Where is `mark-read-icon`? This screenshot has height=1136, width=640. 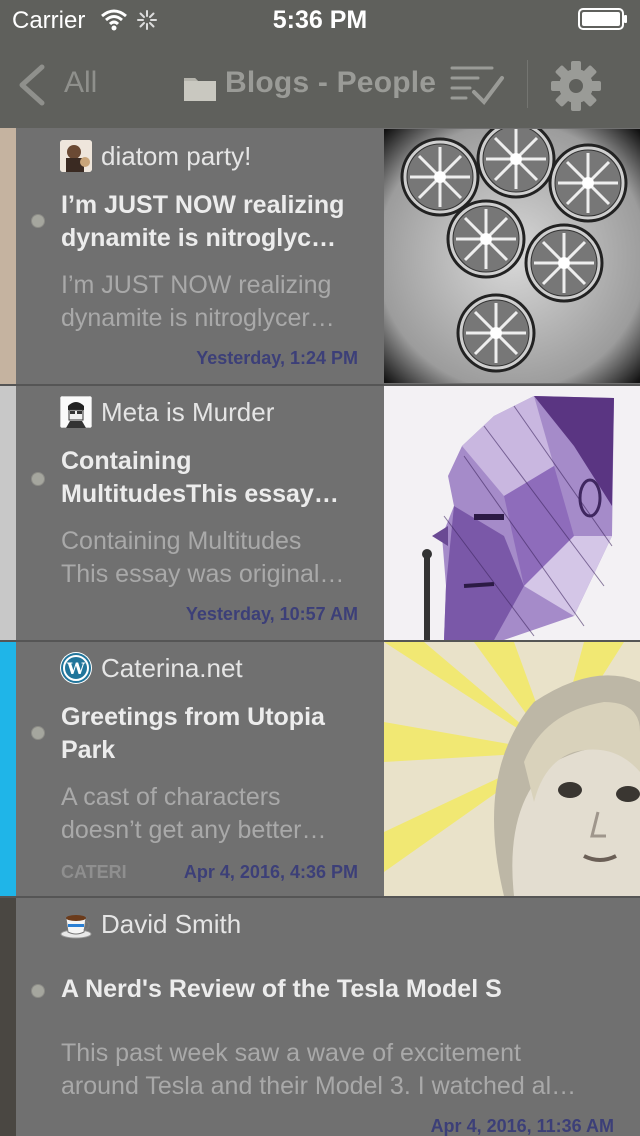 mark-read-icon is located at coordinates (477, 85).